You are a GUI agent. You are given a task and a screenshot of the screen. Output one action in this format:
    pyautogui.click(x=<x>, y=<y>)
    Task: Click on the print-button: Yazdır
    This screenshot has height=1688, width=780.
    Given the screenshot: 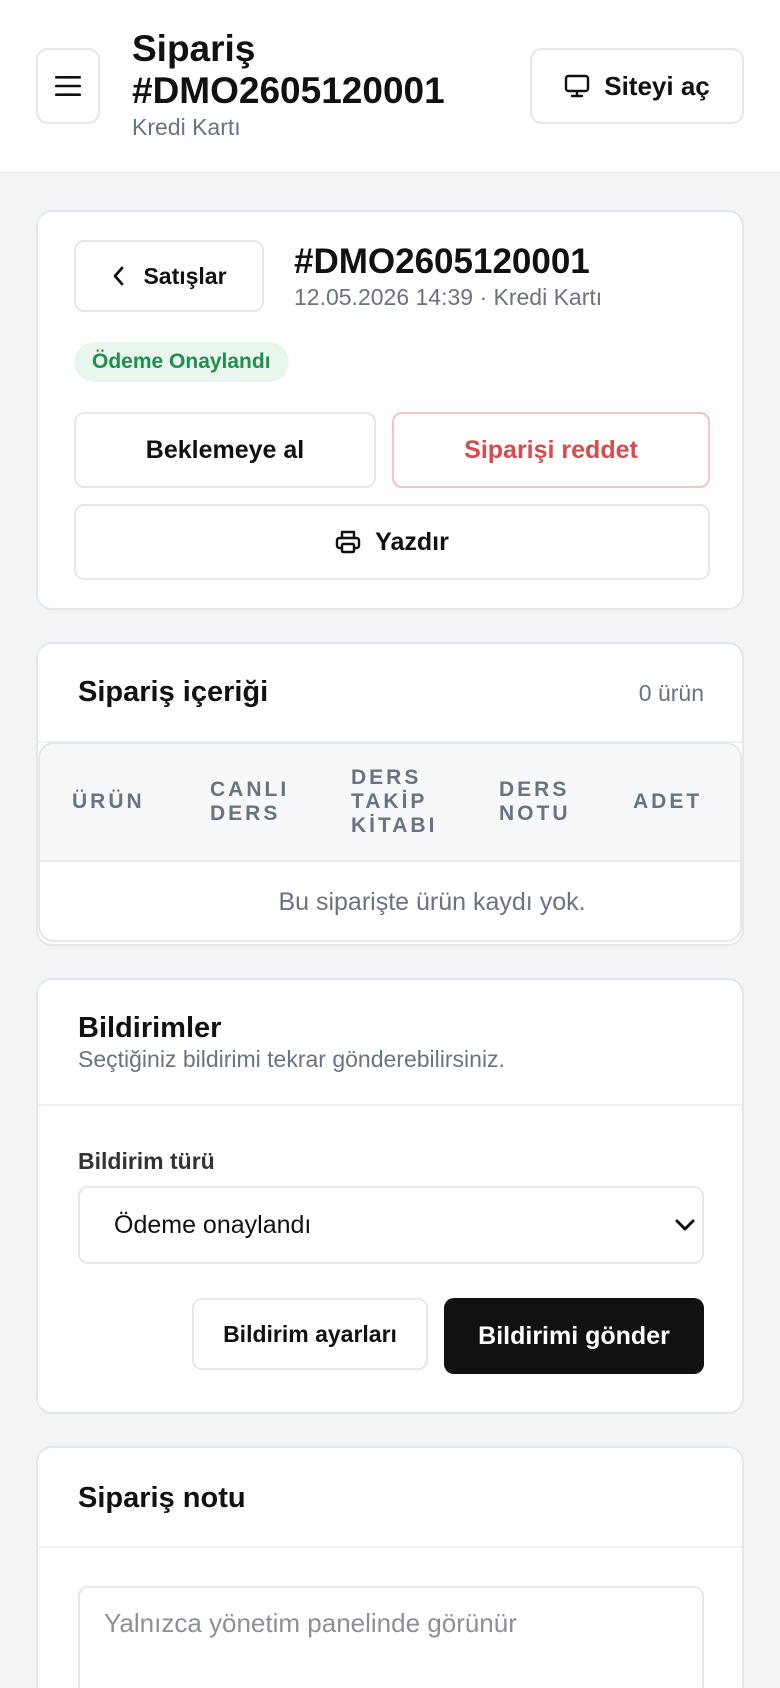 What is the action you would take?
    pyautogui.click(x=392, y=542)
    